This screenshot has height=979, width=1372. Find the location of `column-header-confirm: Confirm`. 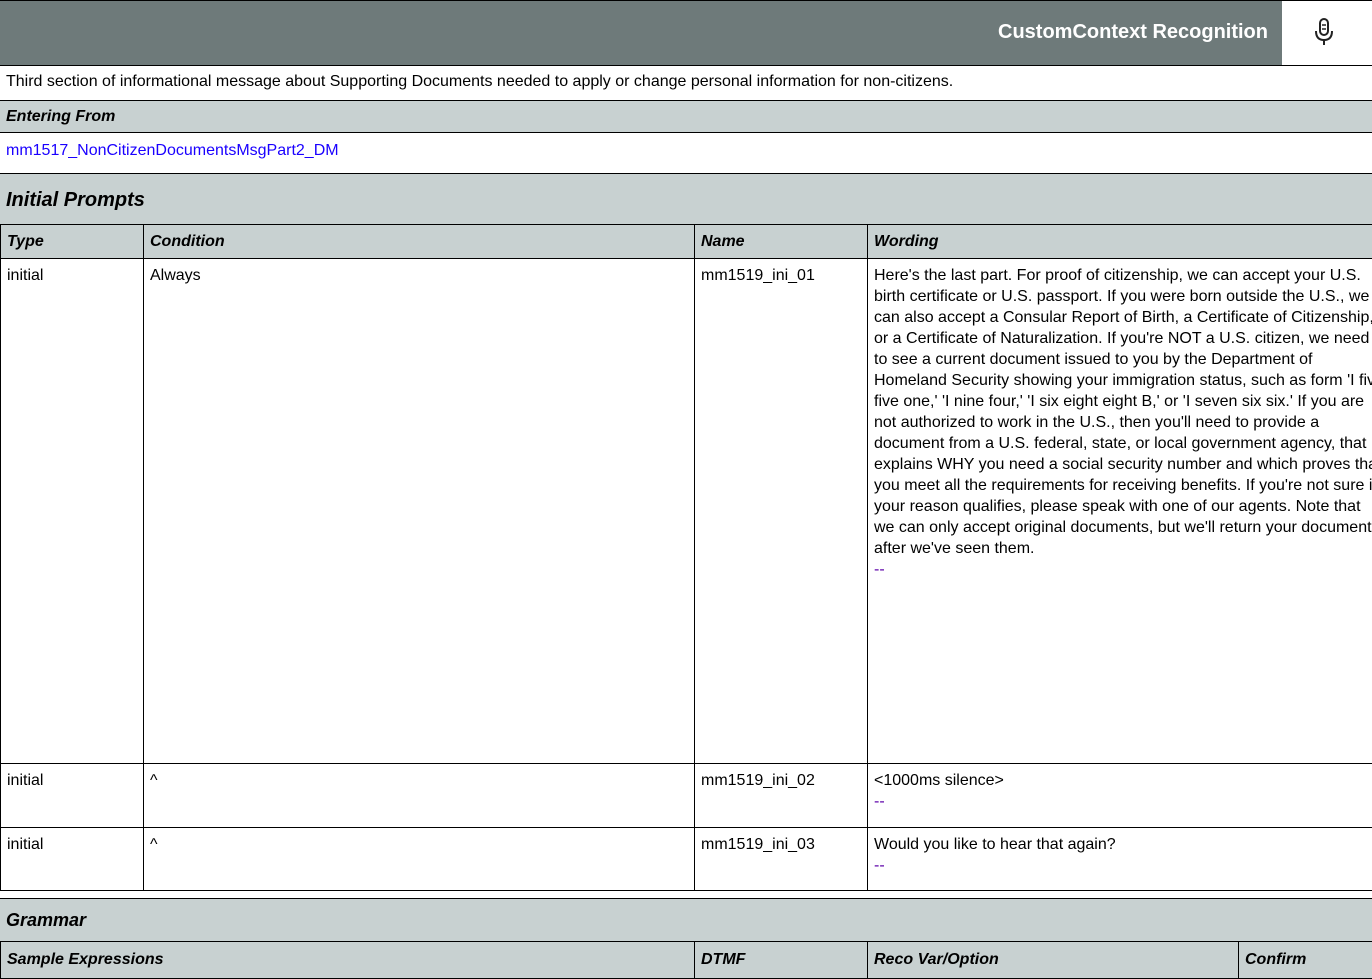

column-header-confirm: Confirm is located at coordinates (1305, 960).